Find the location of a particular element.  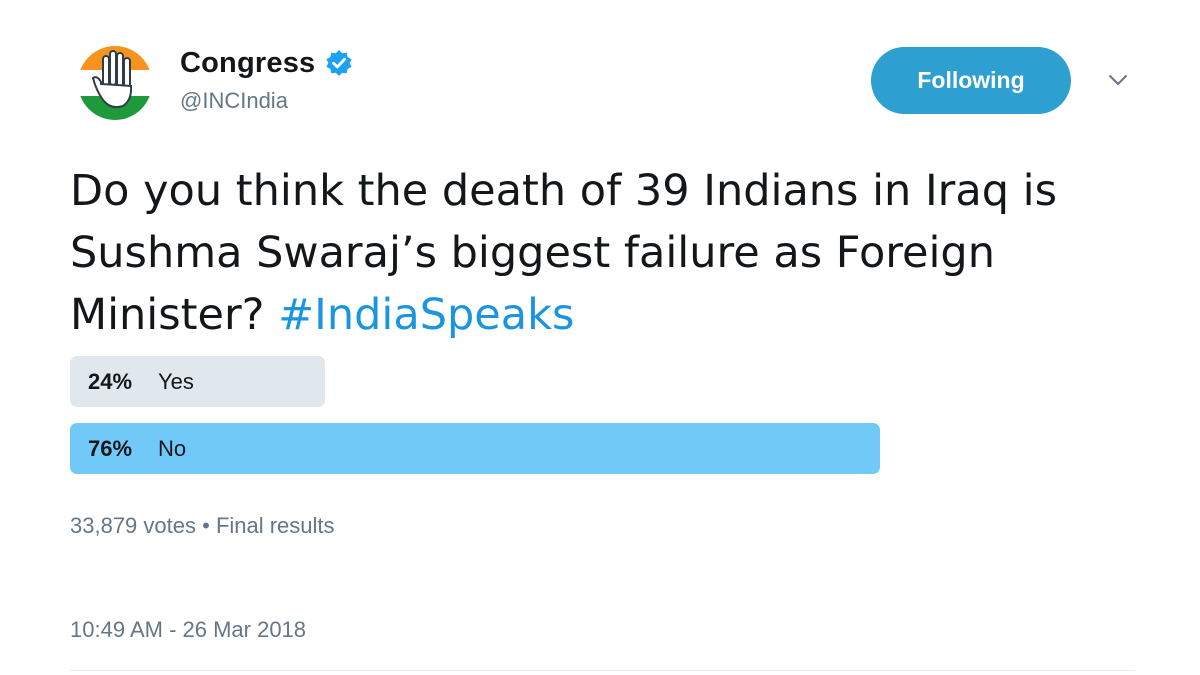

poll-percent: 76% is located at coordinates (110, 448).